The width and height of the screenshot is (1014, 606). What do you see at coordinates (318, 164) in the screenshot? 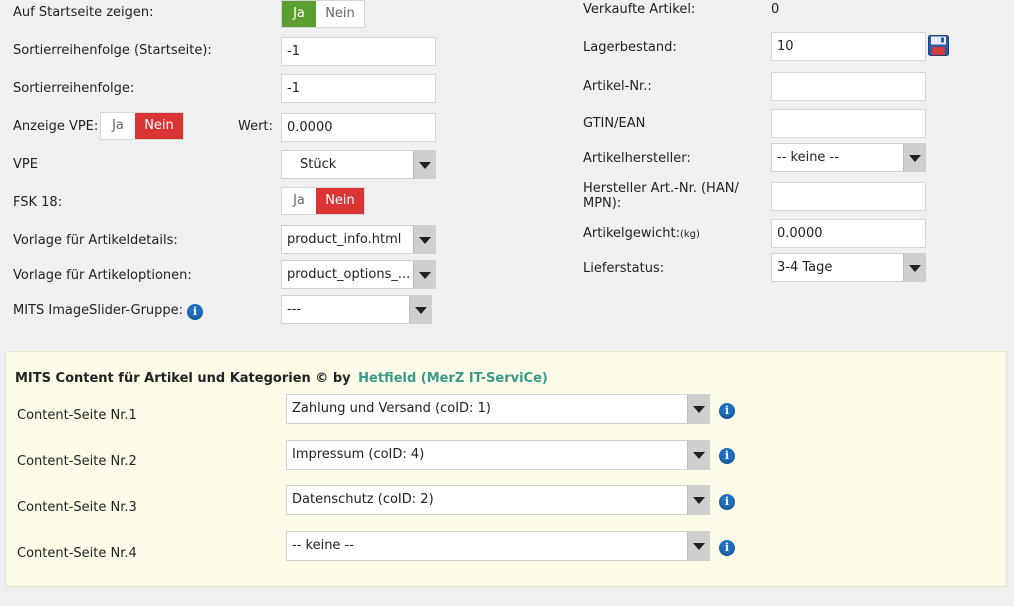
I see `vpe-select-value: Stück` at bounding box center [318, 164].